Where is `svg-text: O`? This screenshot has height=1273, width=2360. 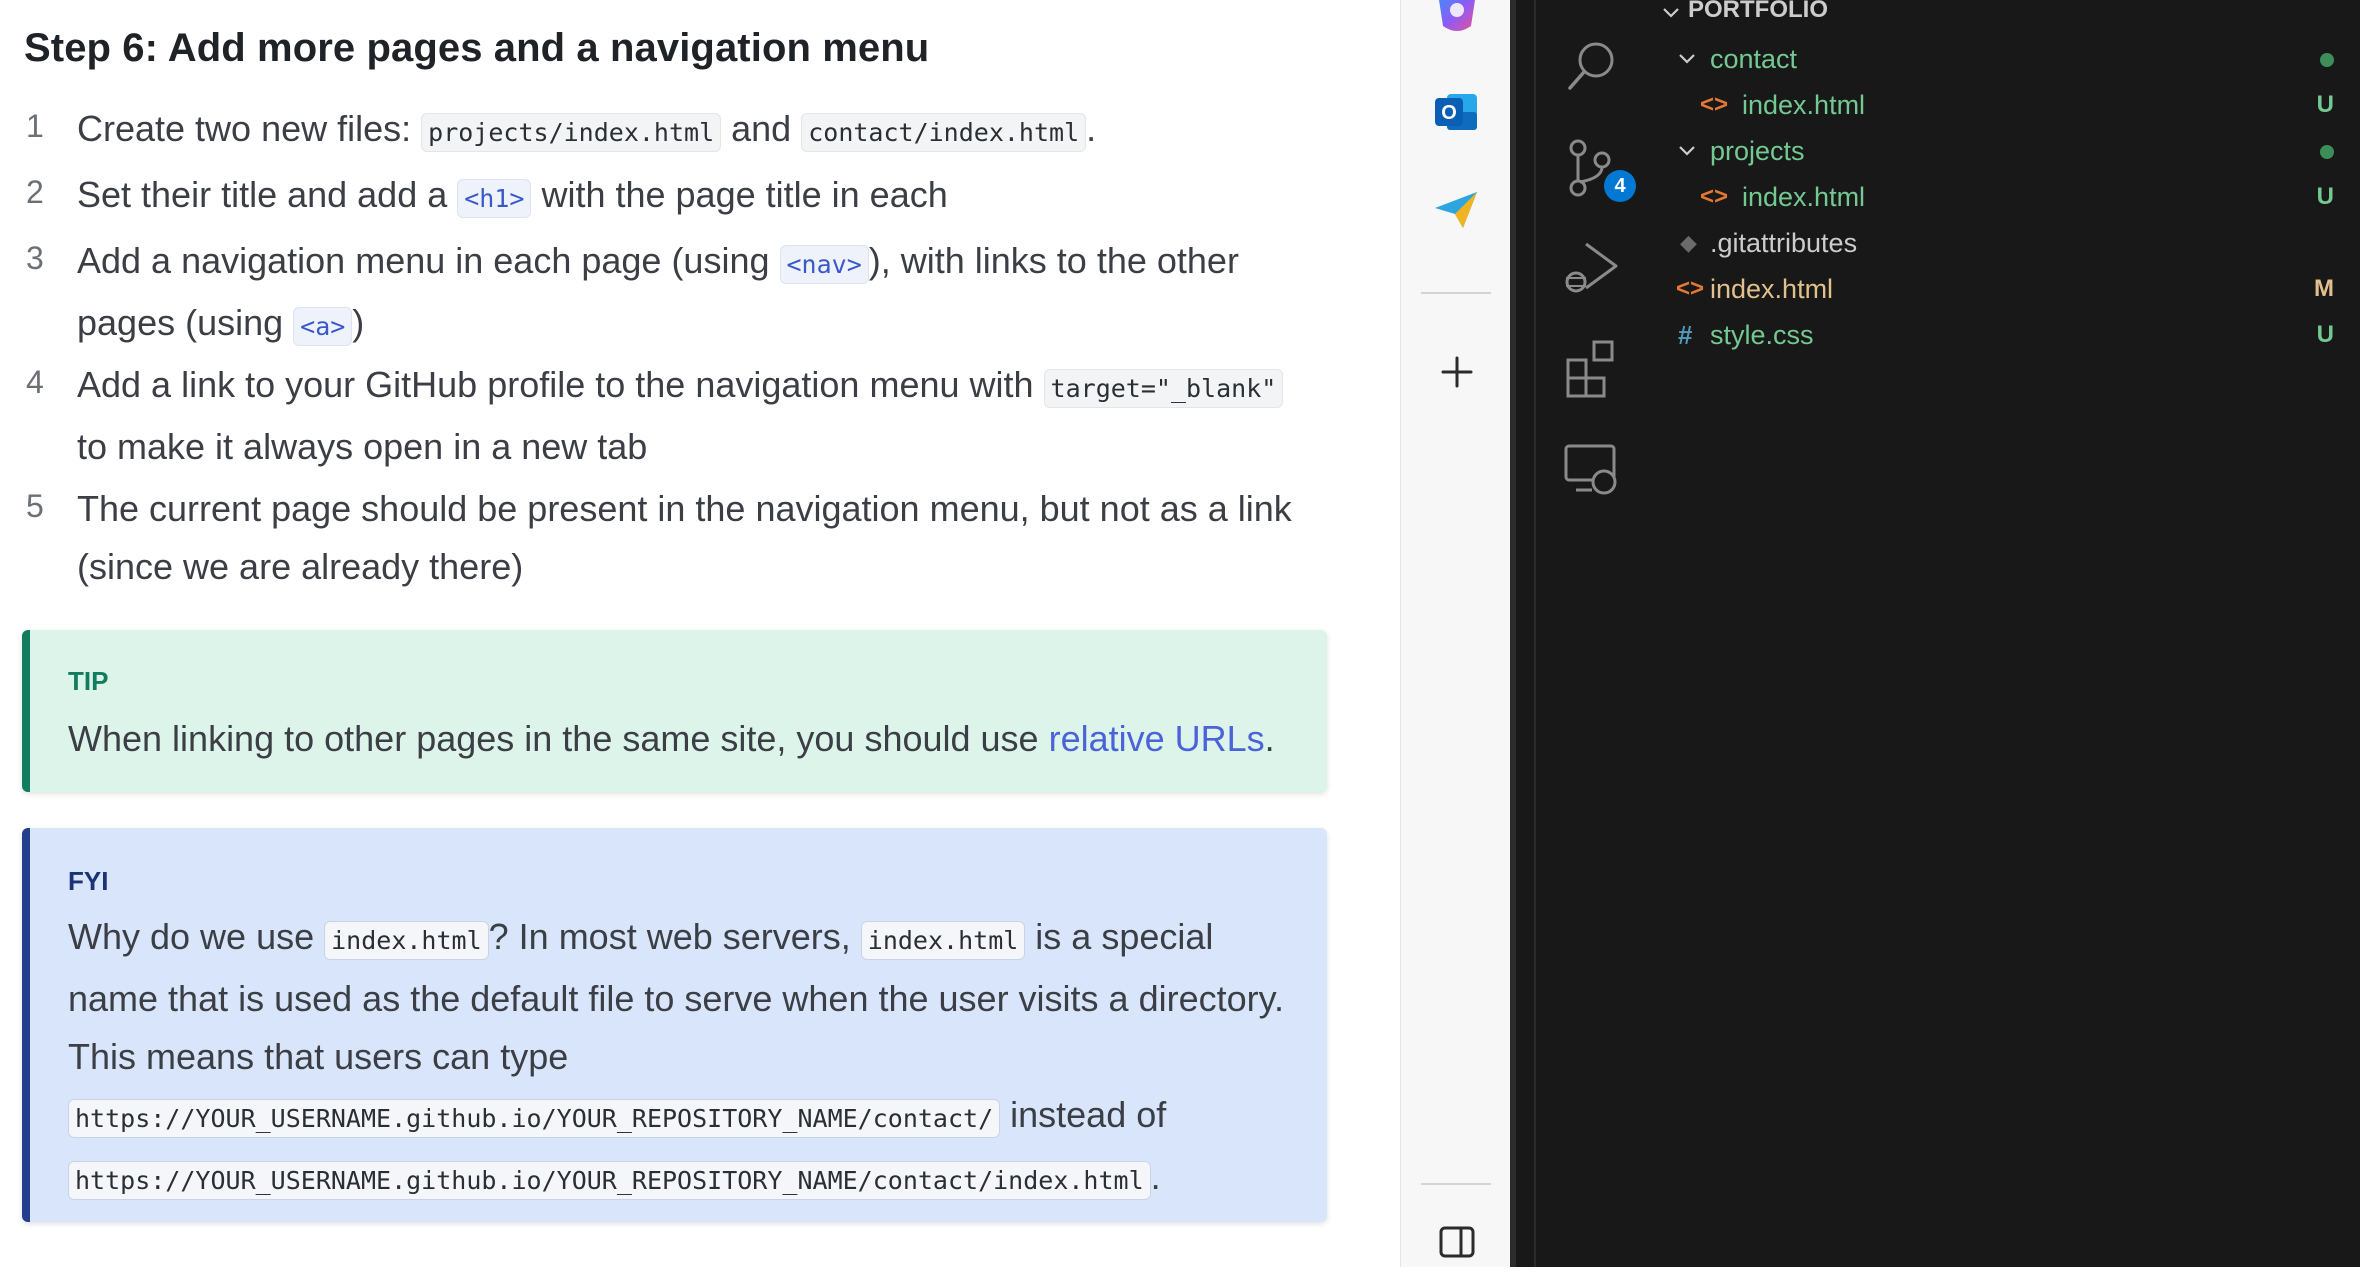 svg-text: O is located at coordinates (1449, 113).